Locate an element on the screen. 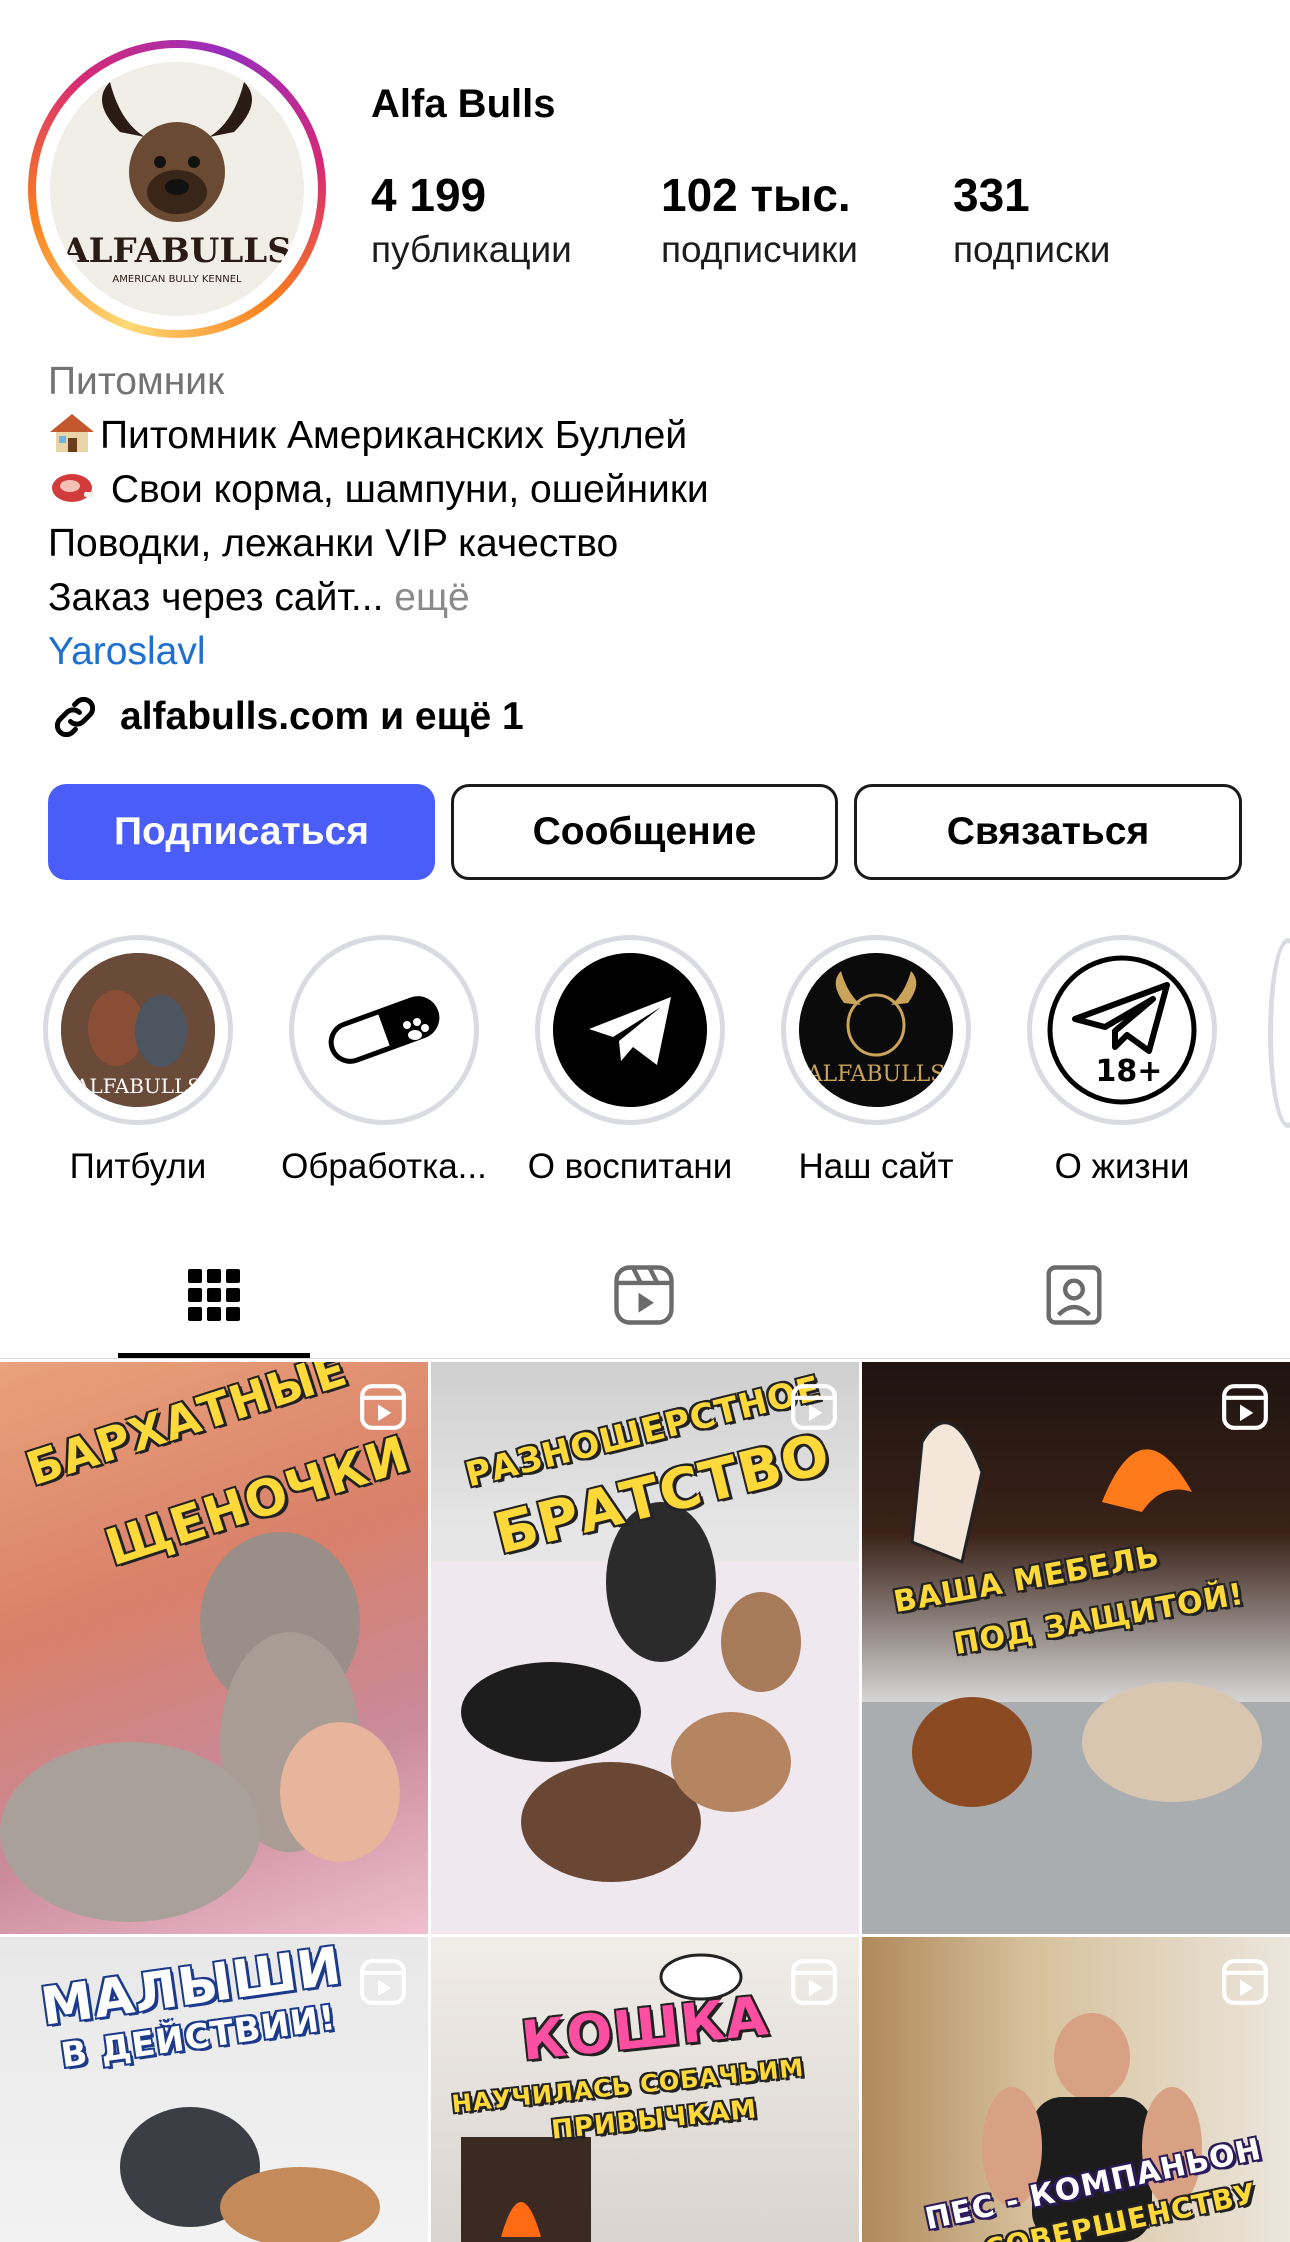  tab-tagged is located at coordinates (1074, 1295).